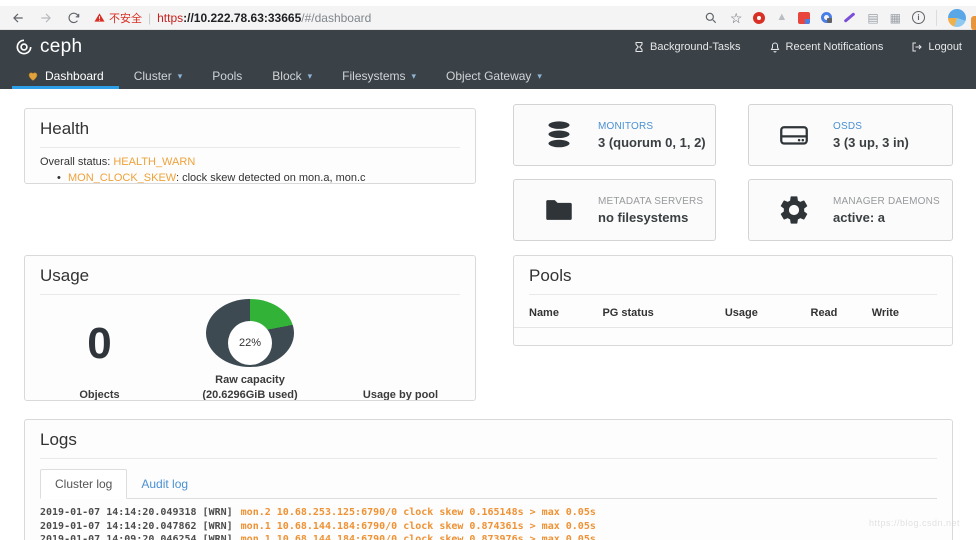 This screenshot has height=540, width=976. Describe the element at coordinates (736, 18) in the screenshot. I see `bookmark-star-icon: ☆` at that location.